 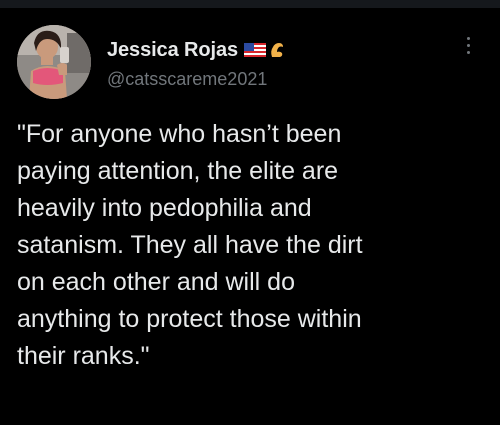 I want to click on more-options-icon, so click(x=468, y=49).